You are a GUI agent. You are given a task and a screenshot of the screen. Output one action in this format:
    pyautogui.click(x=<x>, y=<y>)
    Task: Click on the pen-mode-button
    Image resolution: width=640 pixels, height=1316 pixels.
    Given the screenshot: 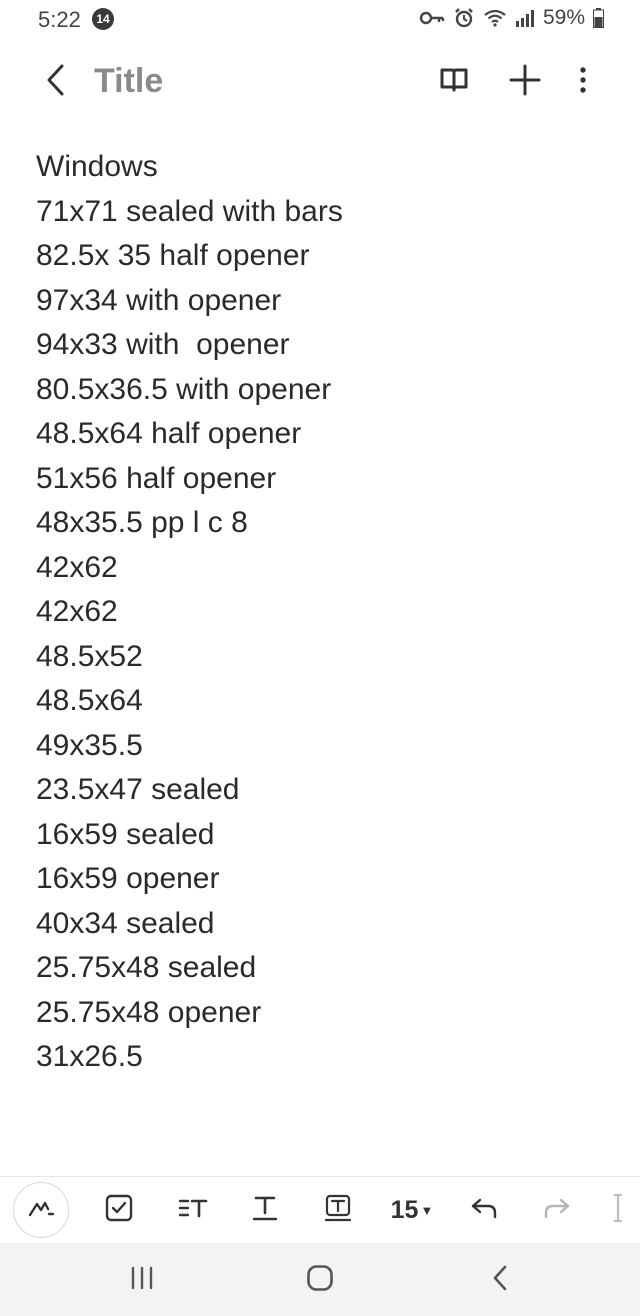 What is the action you would take?
    pyautogui.click(x=41, y=1210)
    